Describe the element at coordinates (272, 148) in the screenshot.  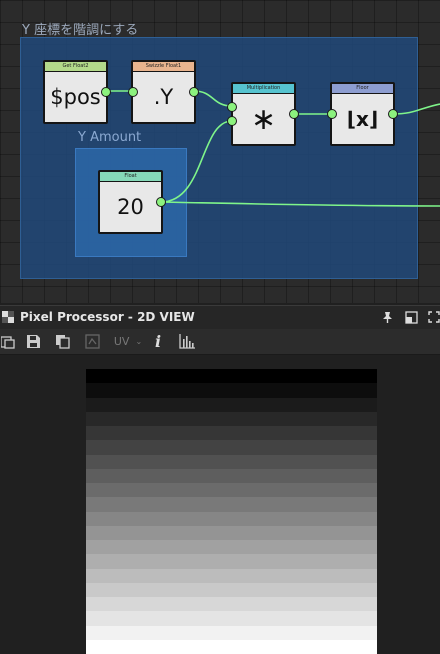
I see `node-wires` at that location.